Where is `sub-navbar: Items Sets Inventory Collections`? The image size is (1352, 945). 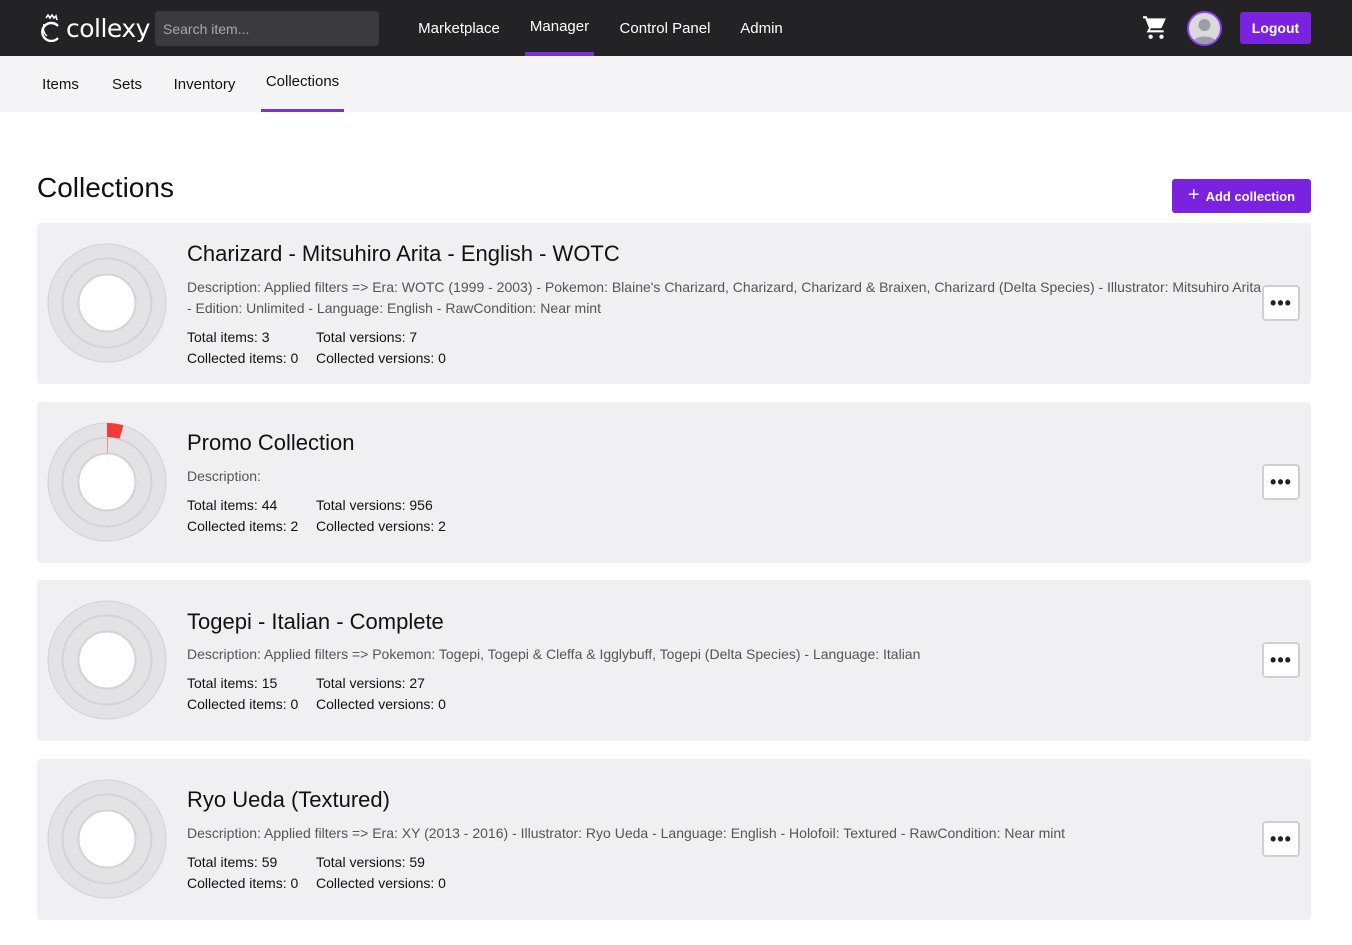 sub-navbar: Items Sets Inventory Collections is located at coordinates (676, 84).